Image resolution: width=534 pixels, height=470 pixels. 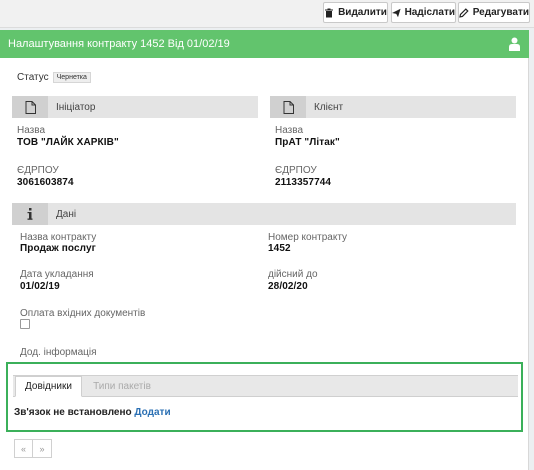 I want to click on panel-header: Налаштування контракту 1452 Від 01/02/19, so click(x=264, y=44).